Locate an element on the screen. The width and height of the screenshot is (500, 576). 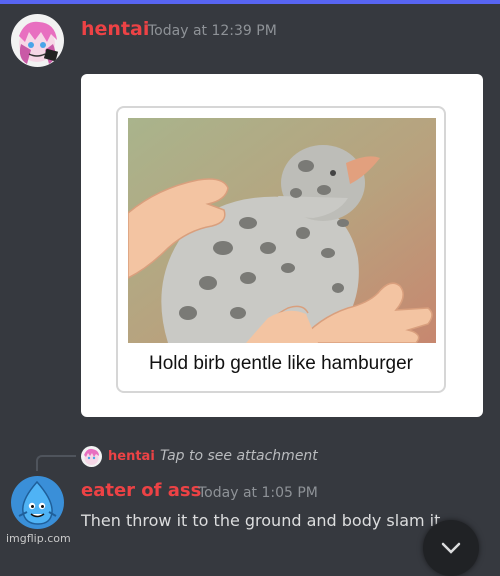
reply-avatar is located at coordinates (91, 456).